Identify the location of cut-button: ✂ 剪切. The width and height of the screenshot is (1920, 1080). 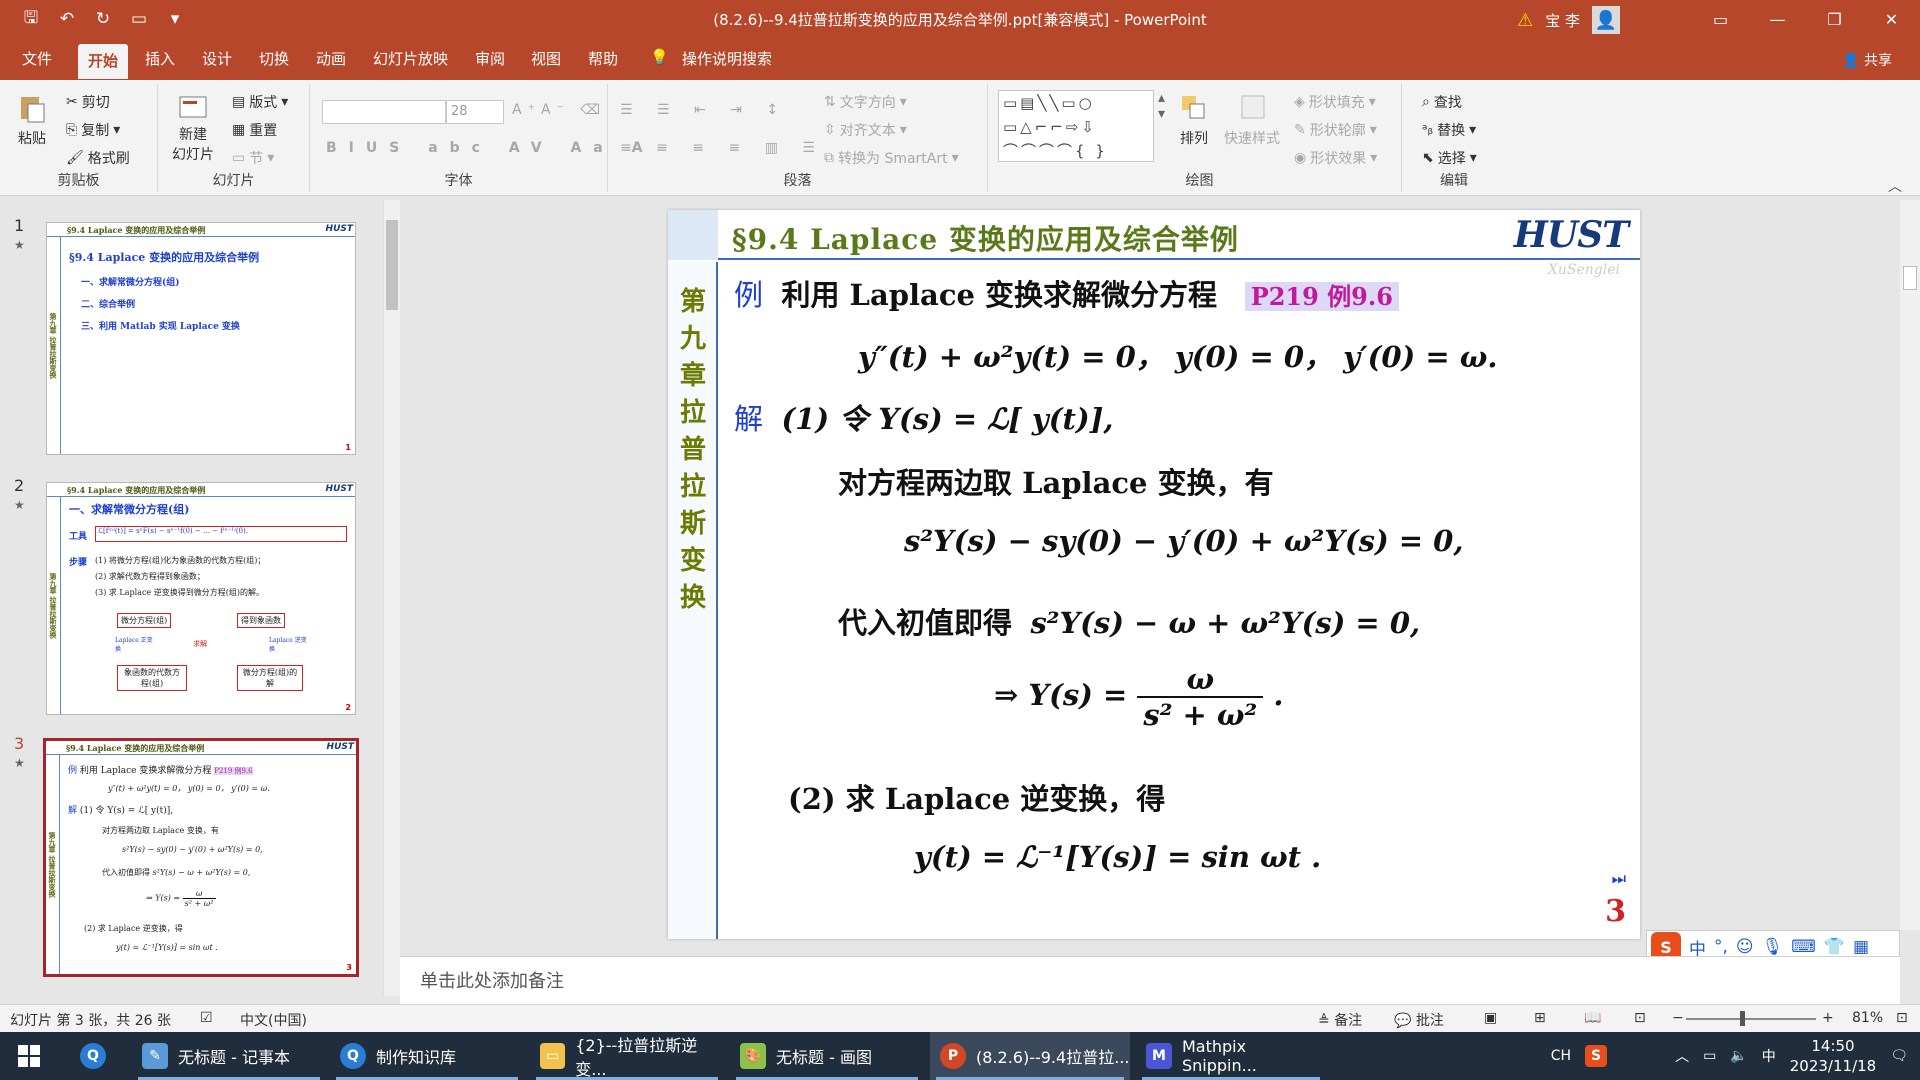
(88, 102).